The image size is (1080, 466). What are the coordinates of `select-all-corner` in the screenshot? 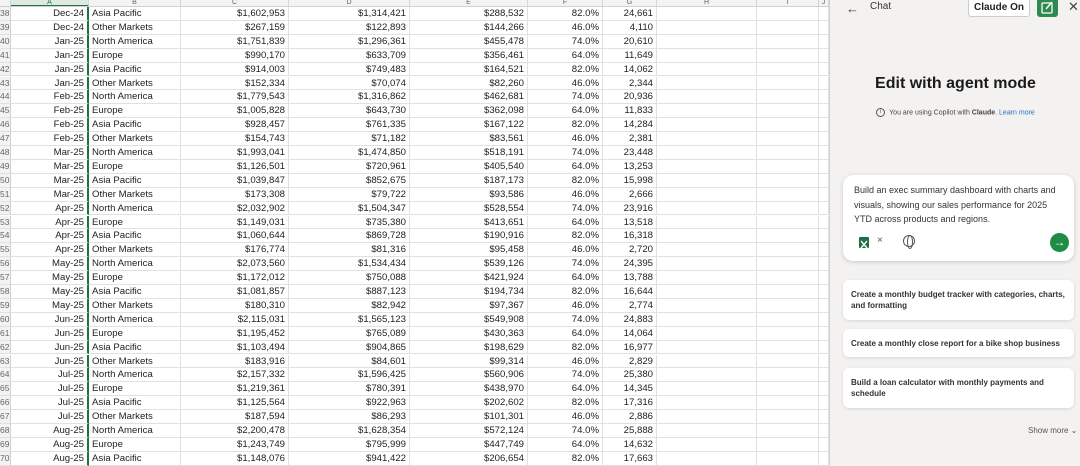 It's located at (5, 3).